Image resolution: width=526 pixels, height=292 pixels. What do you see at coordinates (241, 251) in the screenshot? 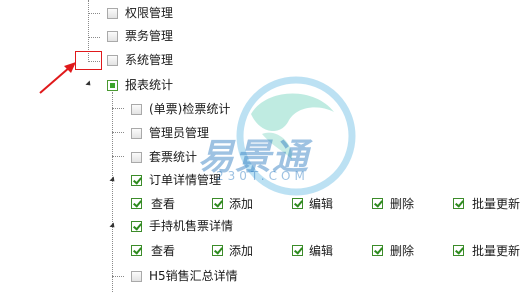
I see `handheld-add-label: 添加` at bounding box center [241, 251].